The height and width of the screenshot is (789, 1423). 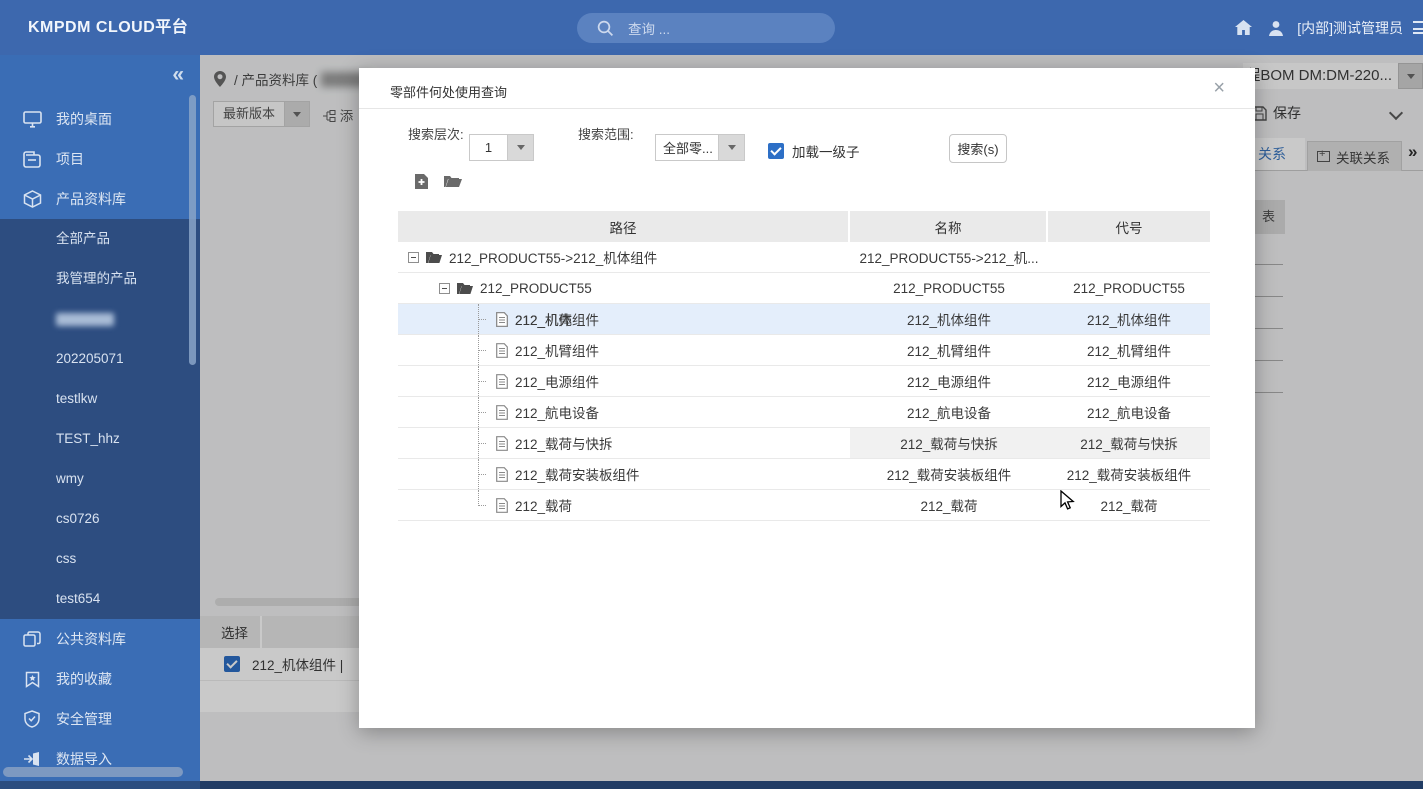 What do you see at coordinates (32, 639) in the screenshot?
I see `copy-icon` at bounding box center [32, 639].